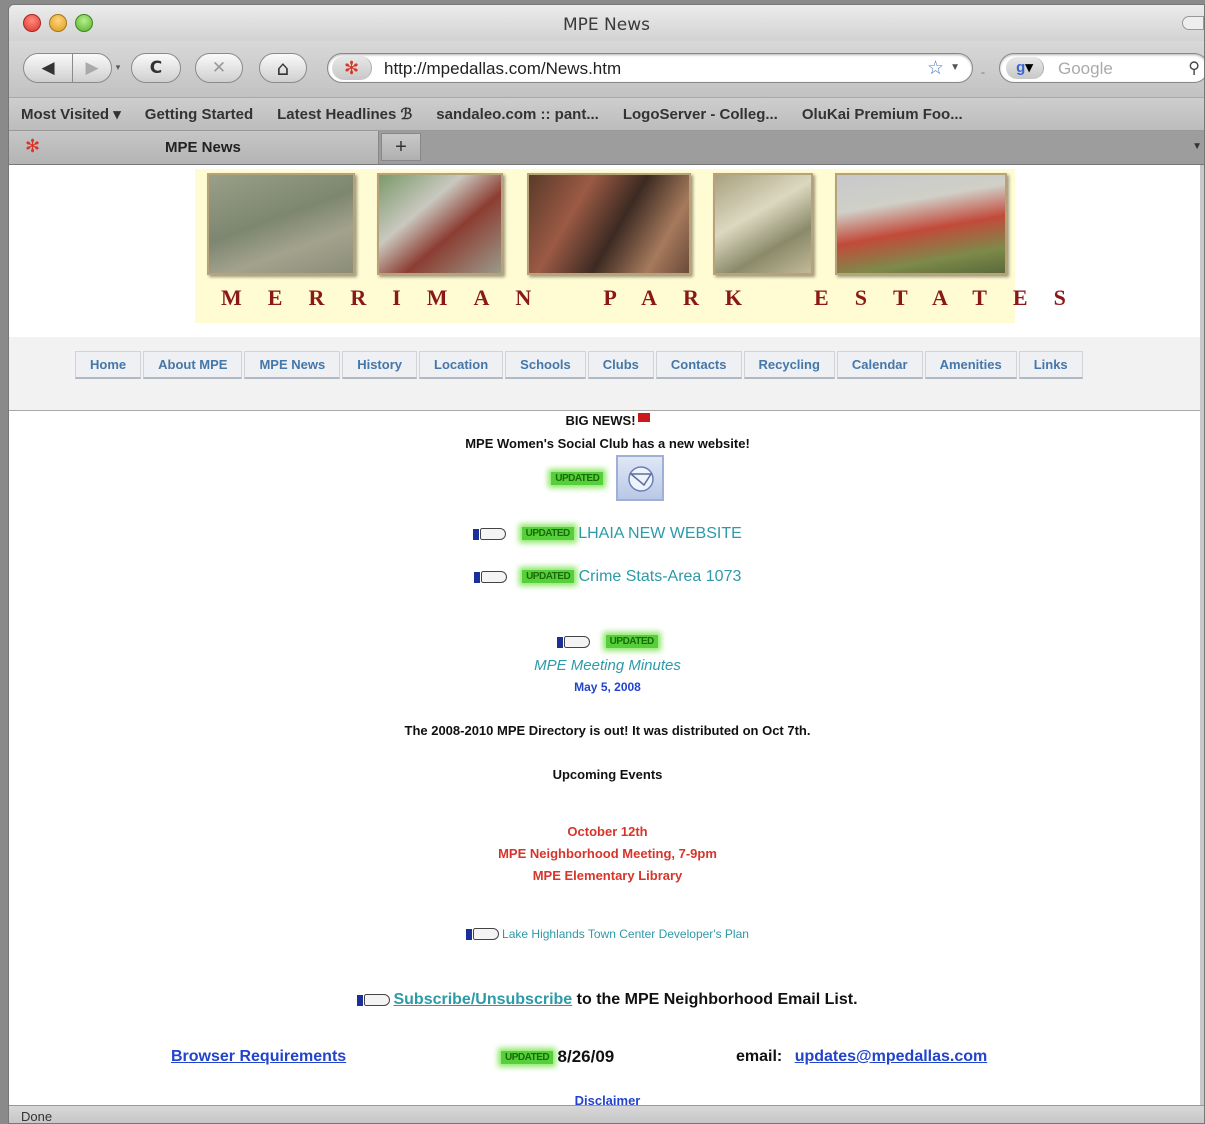  Describe the element at coordinates (717, 999) in the screenshot. I see `subscribe-text: to the MPE Neighborhood Email List.` at that location.